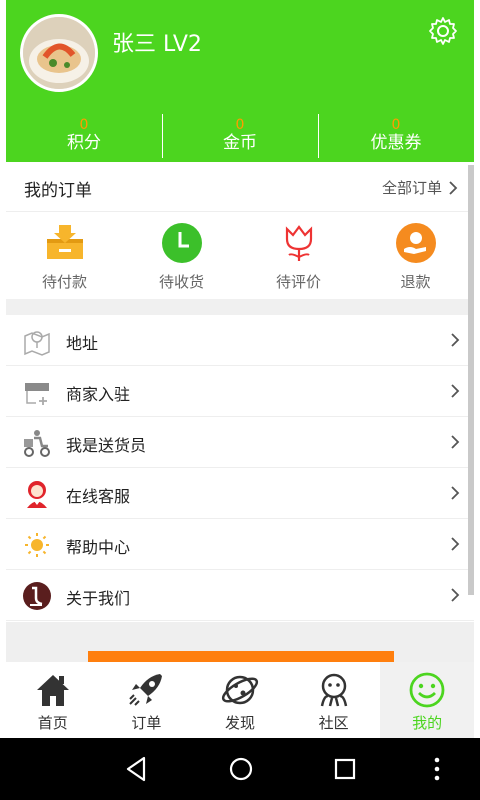 This screenshot has height=800, width=480. I want to click on home-icon, so click(52, 690).